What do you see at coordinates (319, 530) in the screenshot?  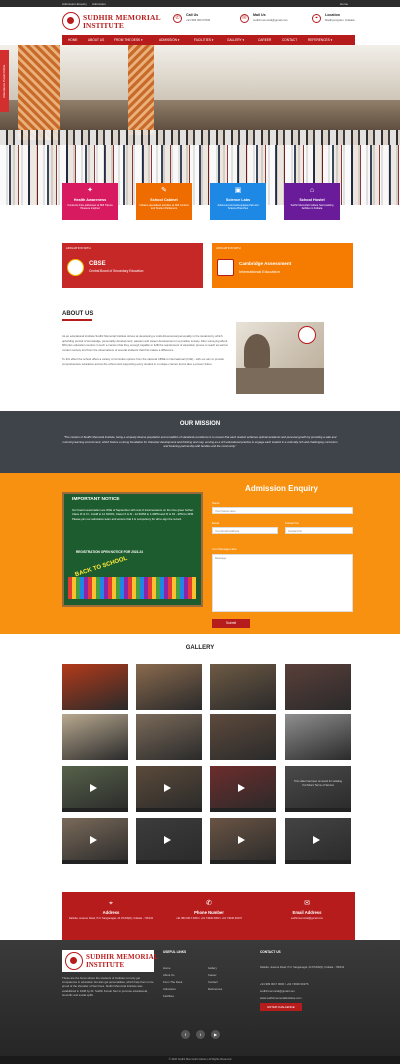 I see `contact-field: Contact No` at bounding box center [319, 530].